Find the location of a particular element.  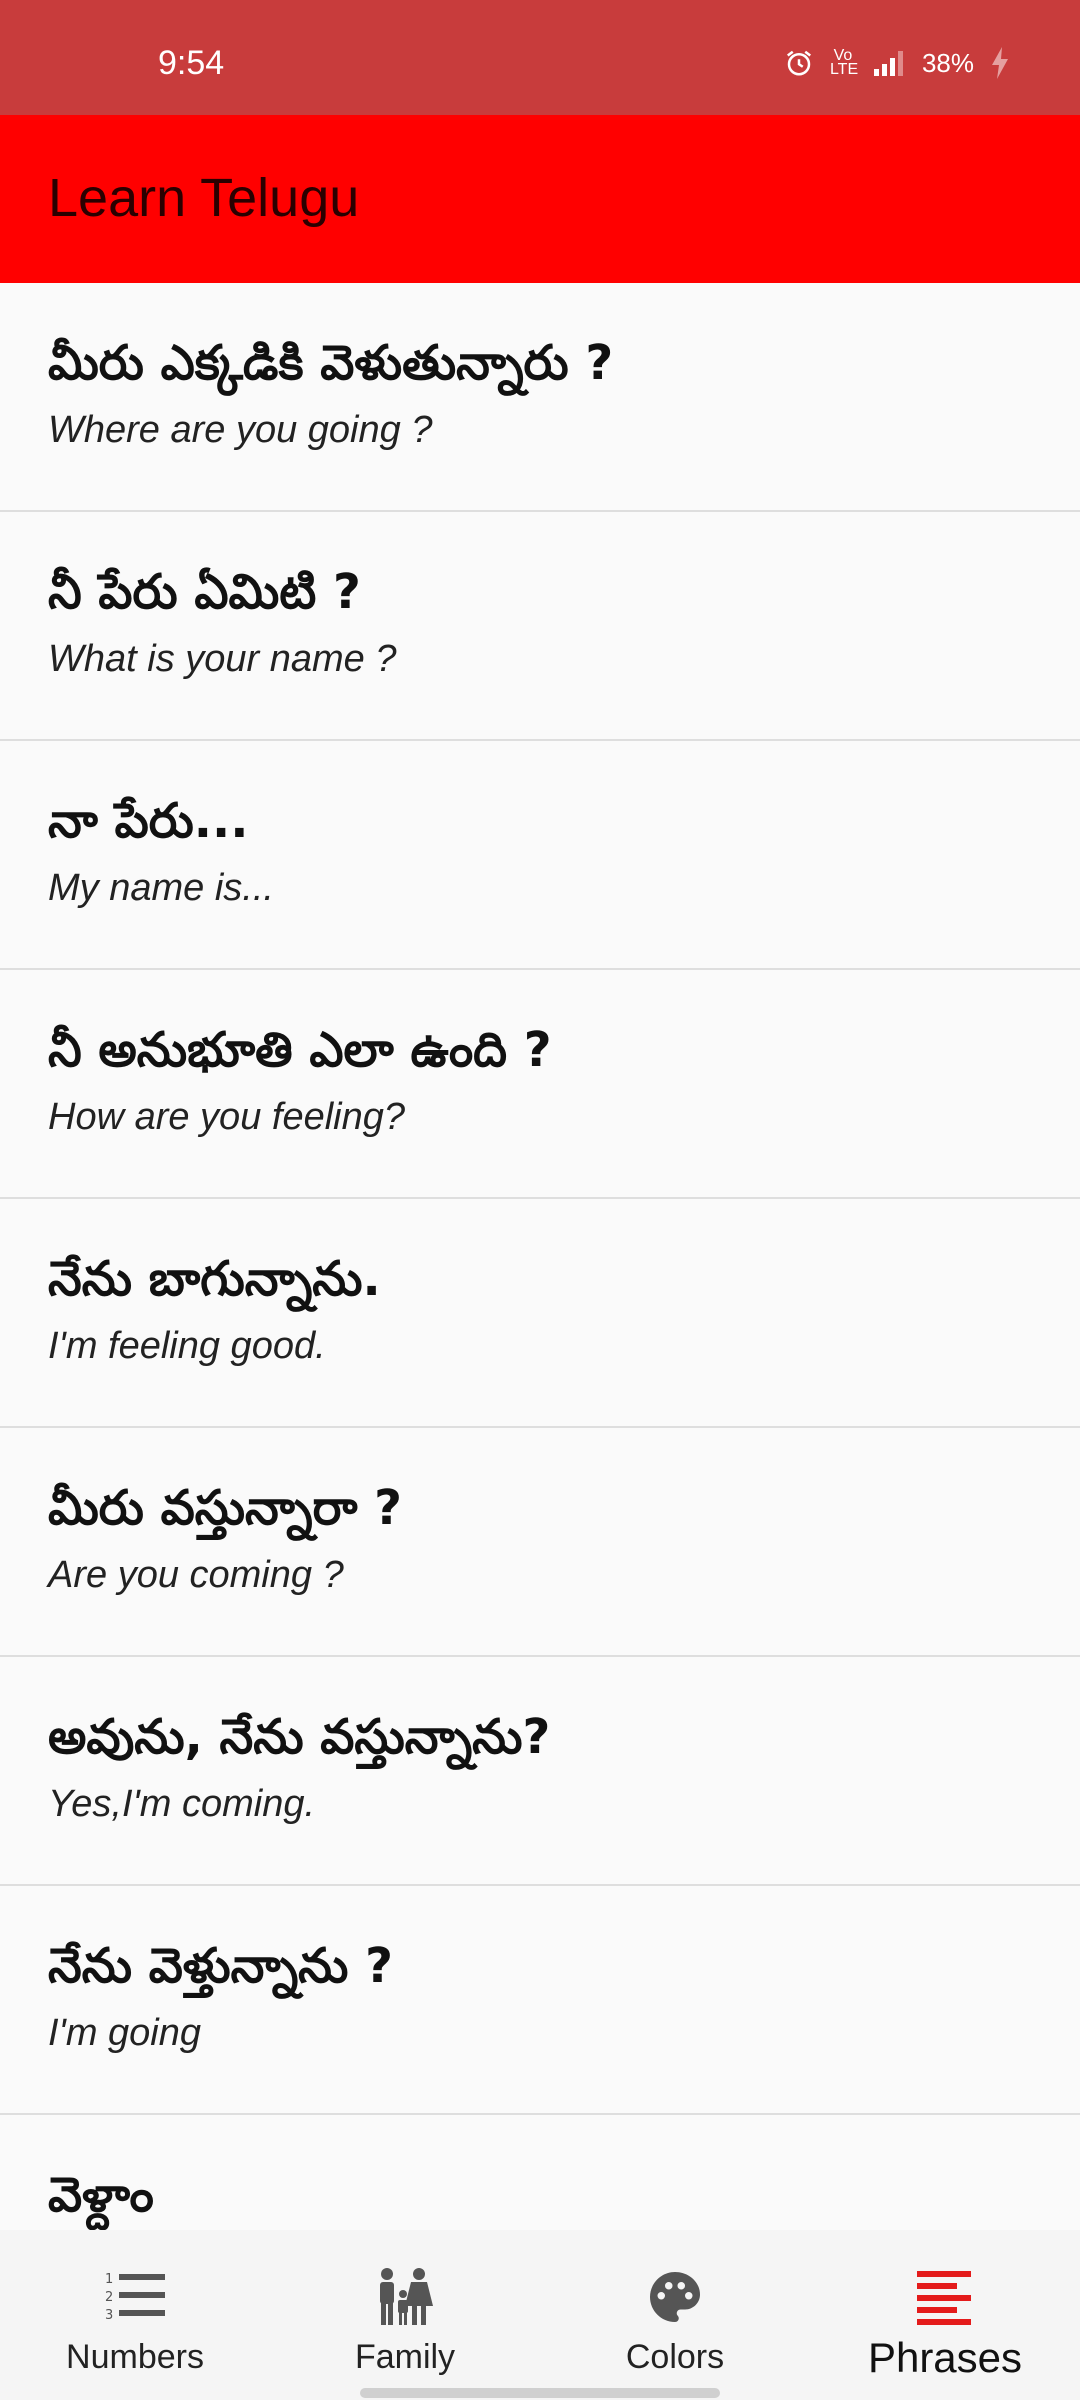

alarm-icon is located at coordinates (798, 63).